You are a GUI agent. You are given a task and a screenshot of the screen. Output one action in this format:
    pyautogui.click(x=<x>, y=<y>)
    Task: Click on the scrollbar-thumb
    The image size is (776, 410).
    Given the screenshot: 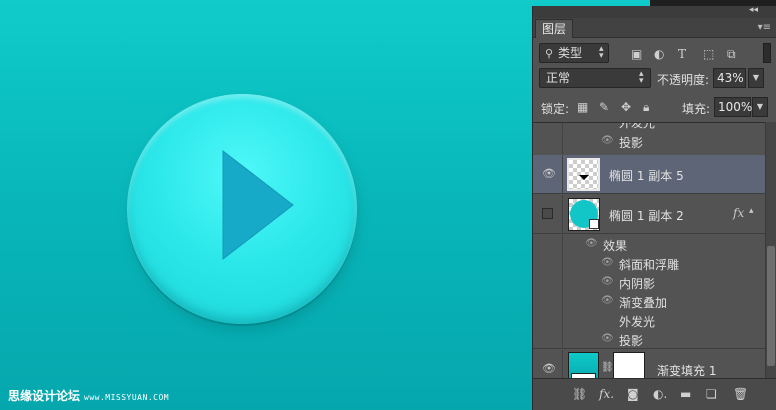 What is the action you would take?
    pyautogui.click(x=771, y=306)
    